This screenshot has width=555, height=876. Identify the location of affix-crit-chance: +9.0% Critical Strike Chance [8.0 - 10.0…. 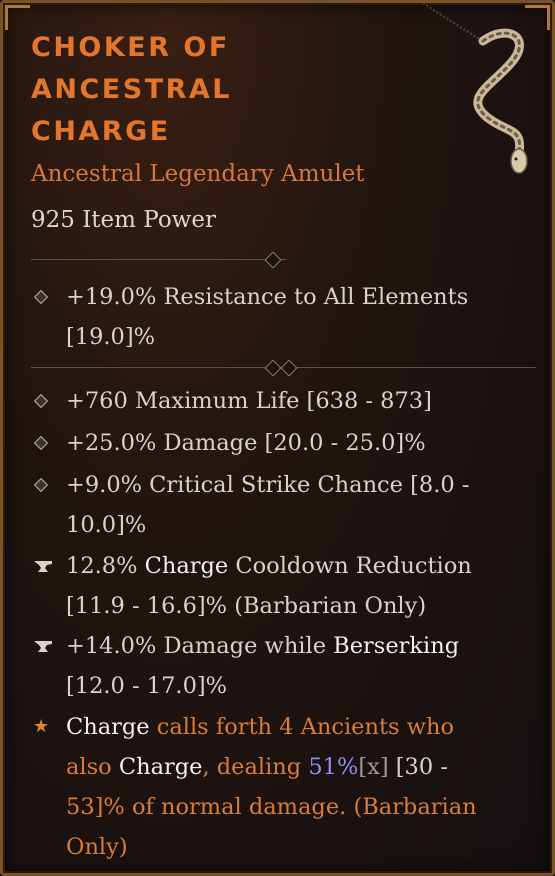
(281, 505).